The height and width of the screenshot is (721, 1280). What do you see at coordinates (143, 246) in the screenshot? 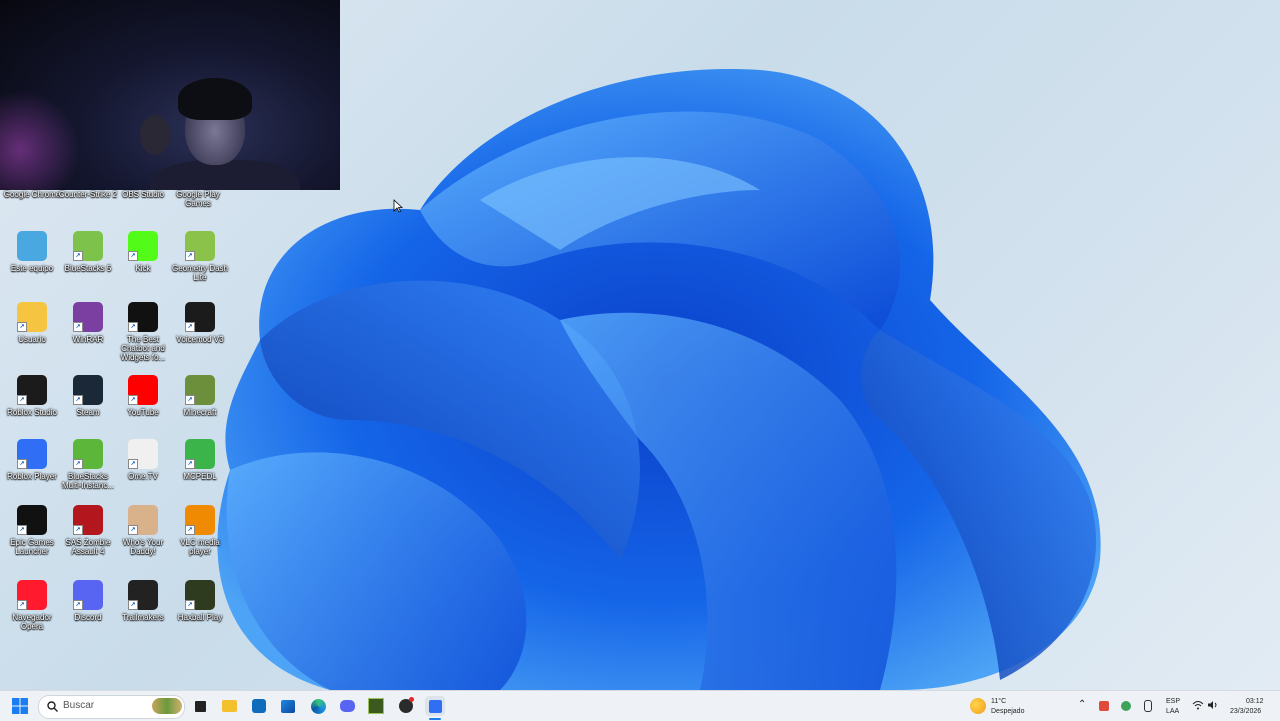
I see `kick-icon: ↗` at bounding box center [143, 246].